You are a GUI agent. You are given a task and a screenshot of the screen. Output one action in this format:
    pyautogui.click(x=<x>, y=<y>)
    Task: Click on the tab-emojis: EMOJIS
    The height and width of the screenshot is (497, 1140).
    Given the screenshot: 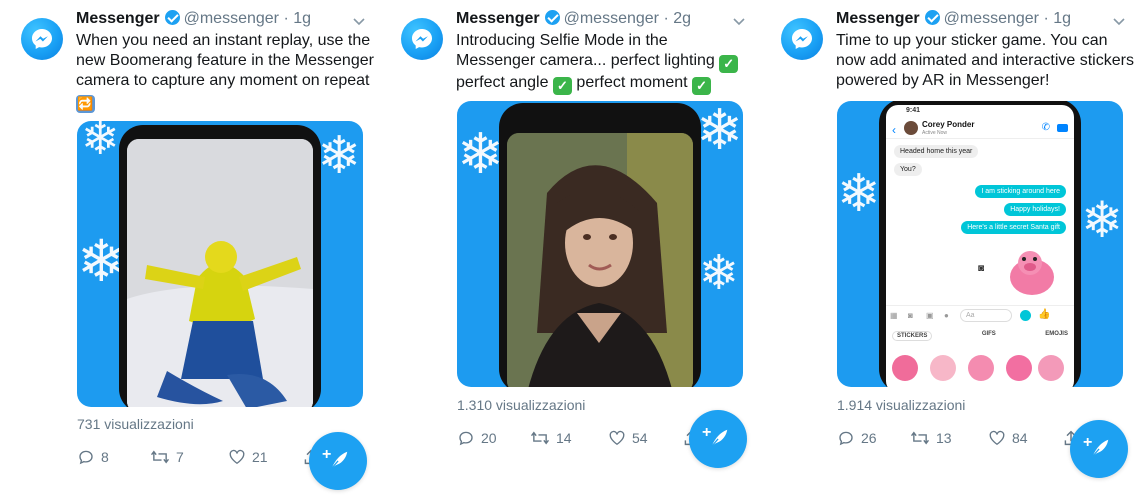 What is the action you would take?
    pyautogui.click(x=1056, y=336)
    